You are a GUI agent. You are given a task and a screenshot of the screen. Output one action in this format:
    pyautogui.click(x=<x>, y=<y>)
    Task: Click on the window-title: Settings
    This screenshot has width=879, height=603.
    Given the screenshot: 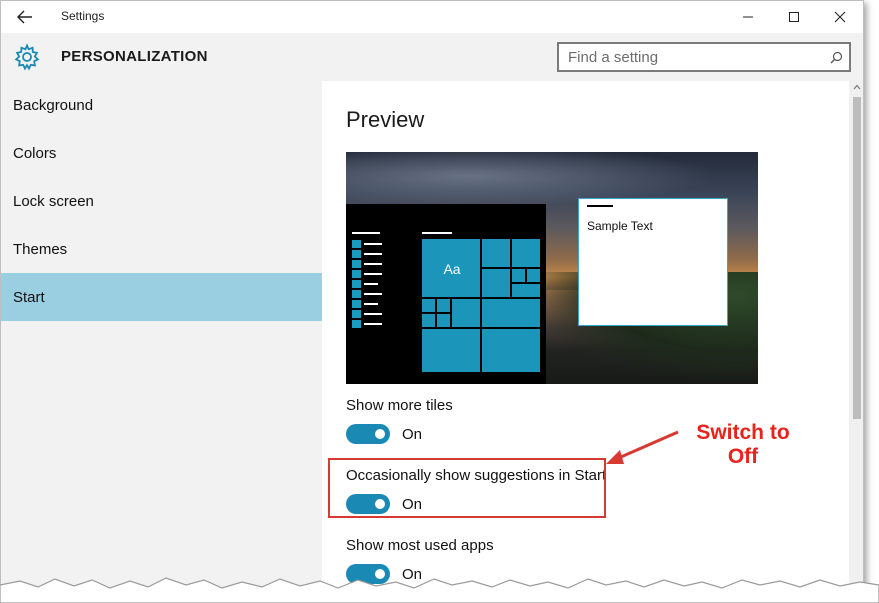 What is the action you would take?
    pyautogui.click(x=83, y=16)
    